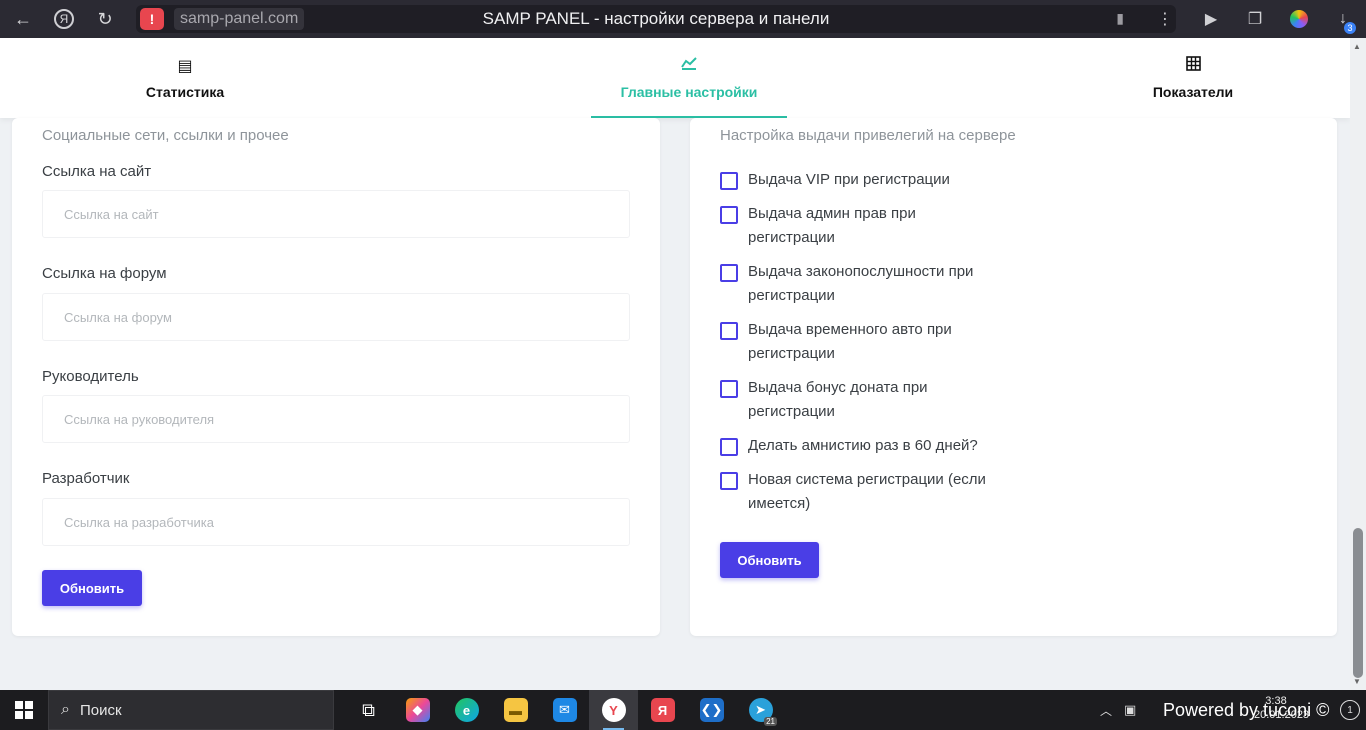 The image size is (1366, 730). What do you see at coordinates (838, 399) in the screenshot?
I see `checkbox-label: Выдача бонус доната при регистрации` at bounding box center [838, 399].